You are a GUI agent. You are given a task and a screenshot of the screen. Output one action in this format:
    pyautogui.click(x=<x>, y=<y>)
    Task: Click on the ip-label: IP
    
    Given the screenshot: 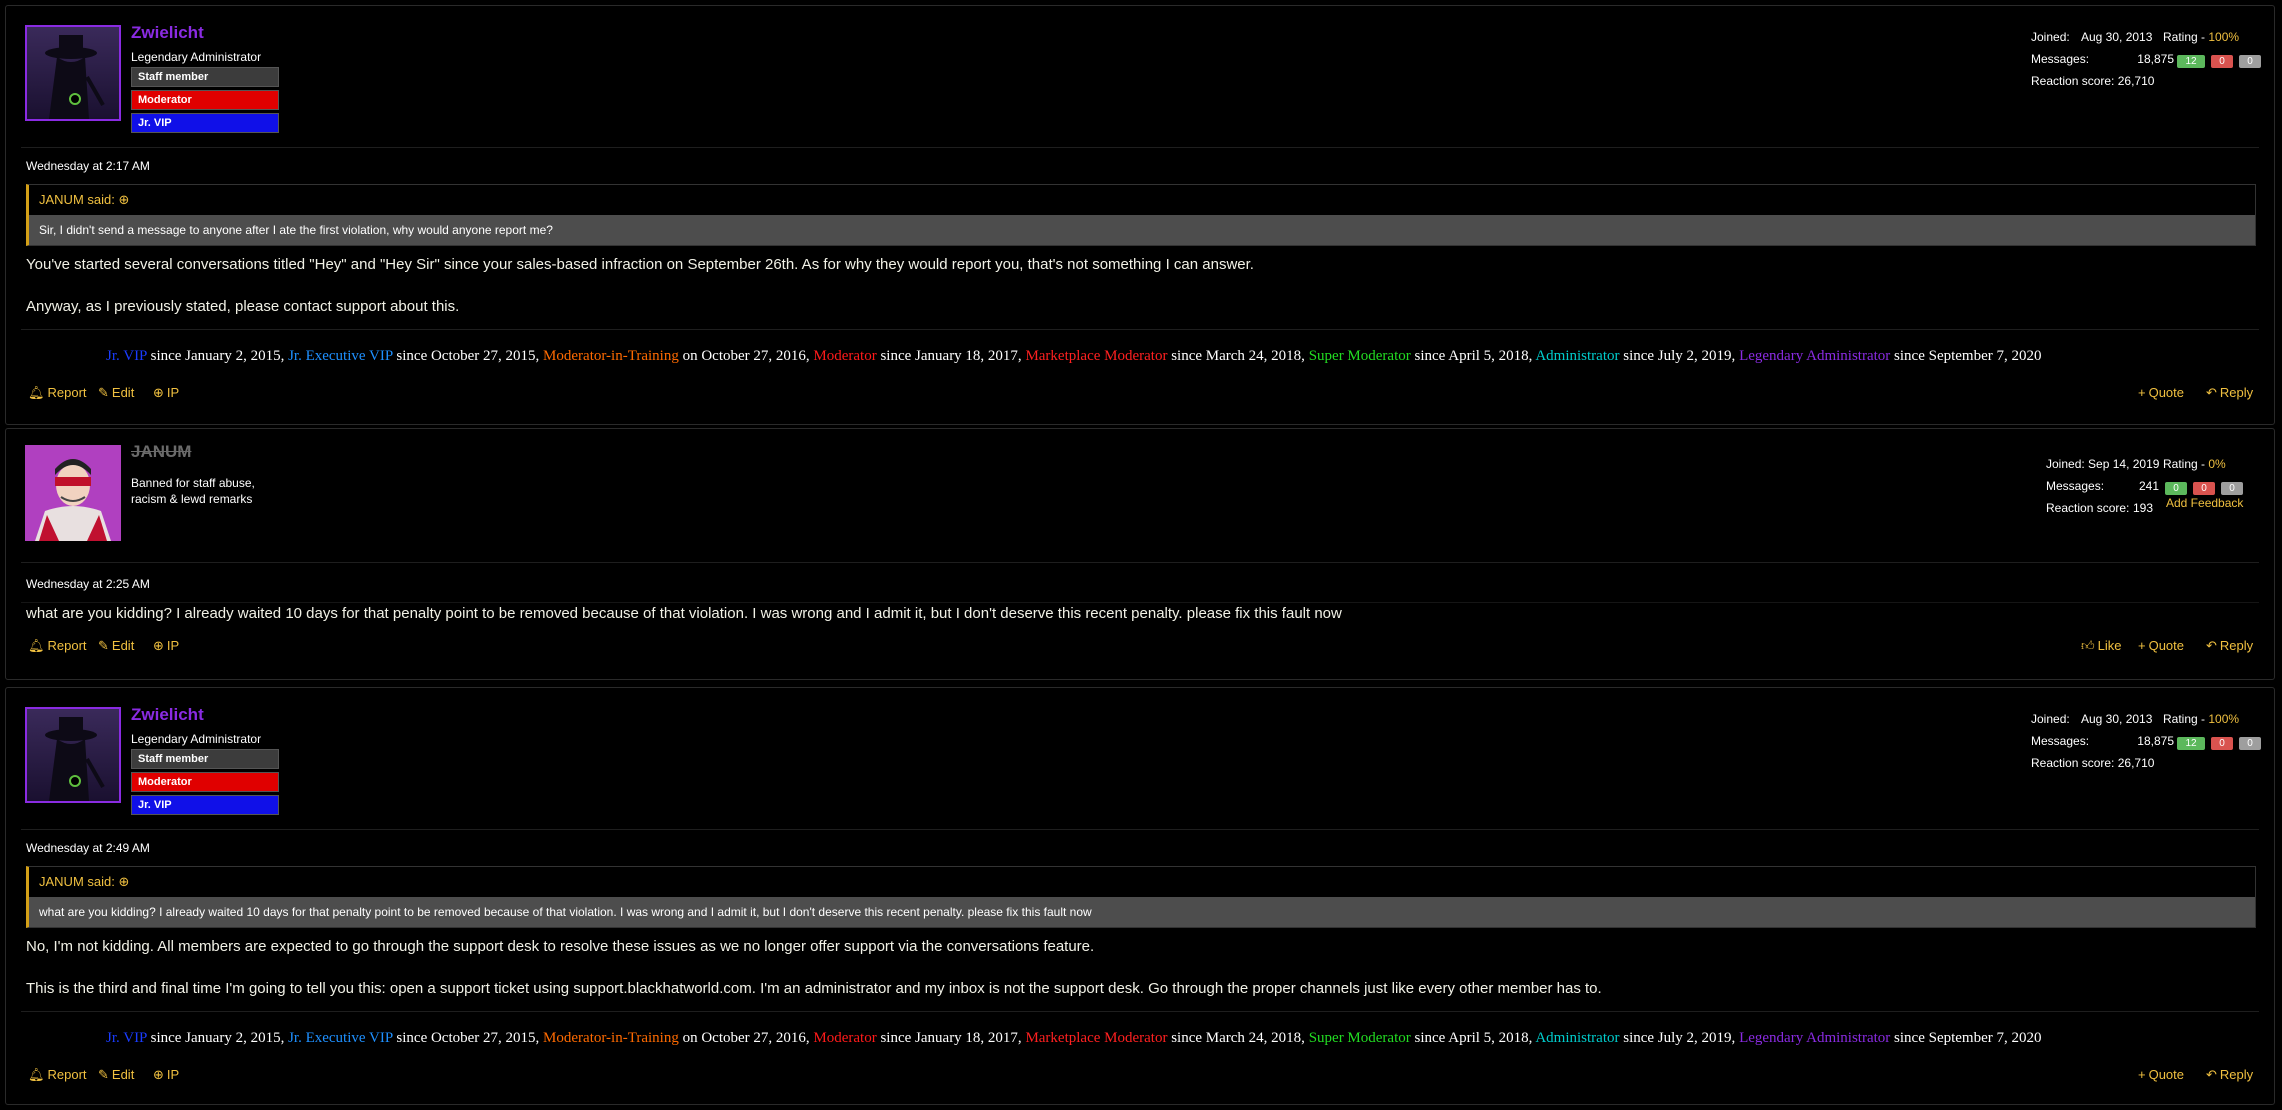 What is the action you would take?
    pyautogui.click(x=173, y=1074)
    